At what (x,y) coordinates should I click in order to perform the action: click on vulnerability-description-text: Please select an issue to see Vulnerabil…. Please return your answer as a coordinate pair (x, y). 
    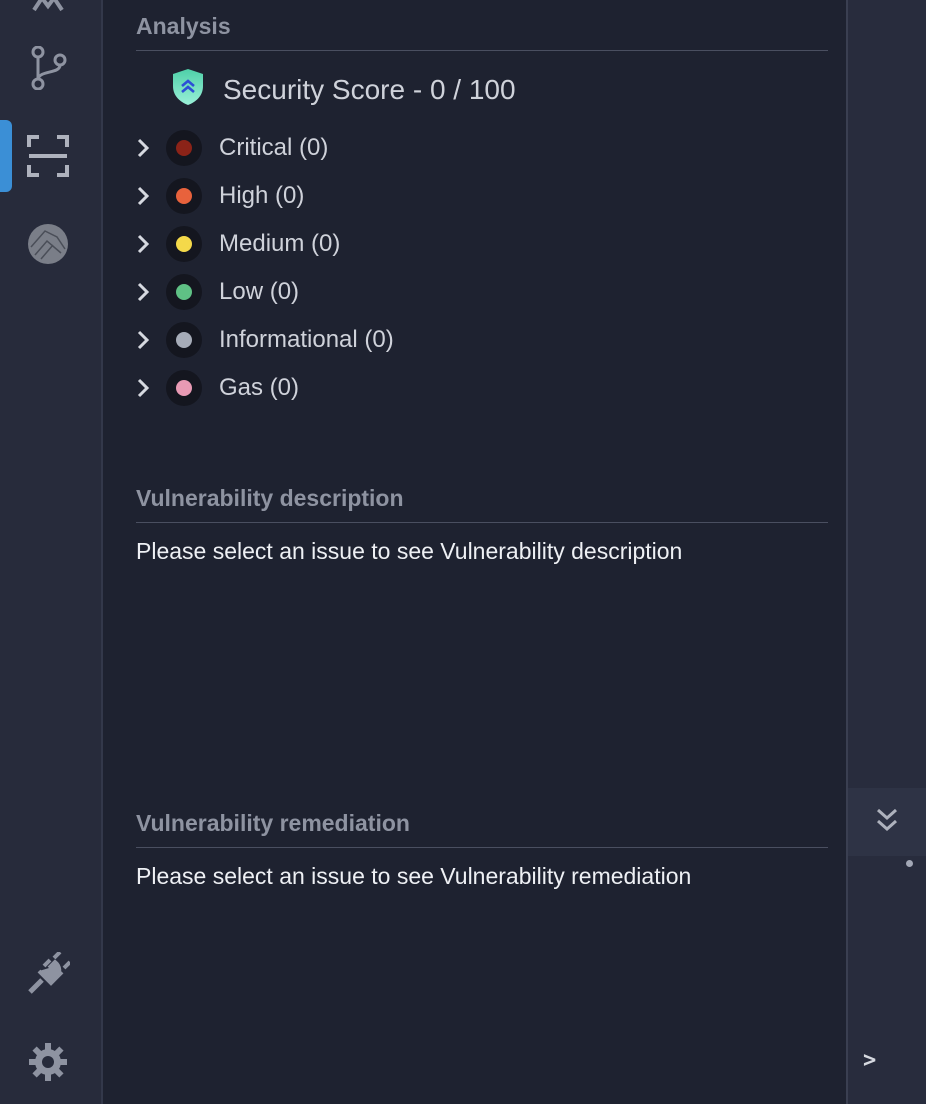
    Looking at the image, I should click on (409, 551).